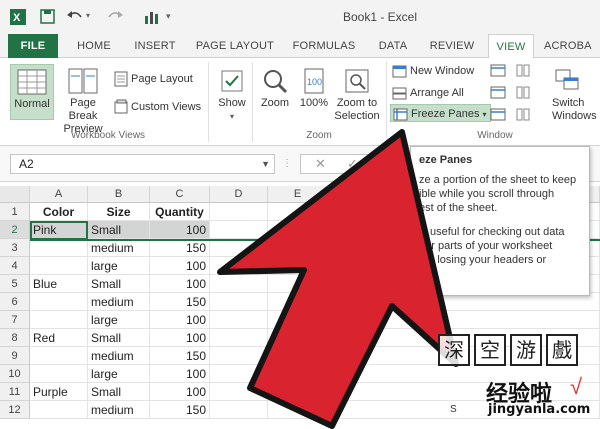 The image size is (600, 429). Describe the element at coordinates (15, 266) in the screenshot. I see `row-header: 4` at that location.